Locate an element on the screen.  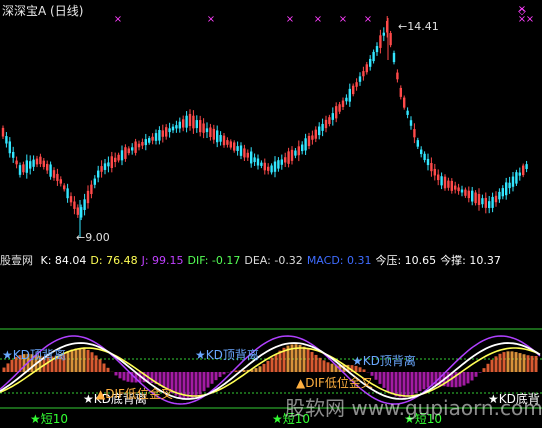
signal-kd-top-1: ★KD顶背离 is located at coordinates (34, 355).